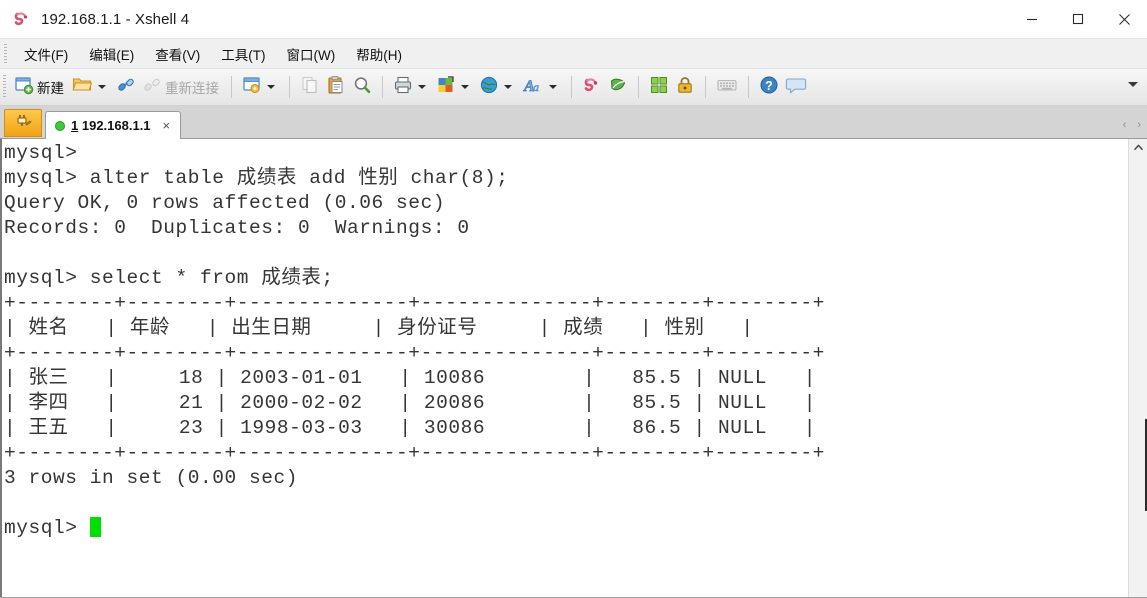  I want to click on reconnect-button: 重新连接, so click(181, 87).